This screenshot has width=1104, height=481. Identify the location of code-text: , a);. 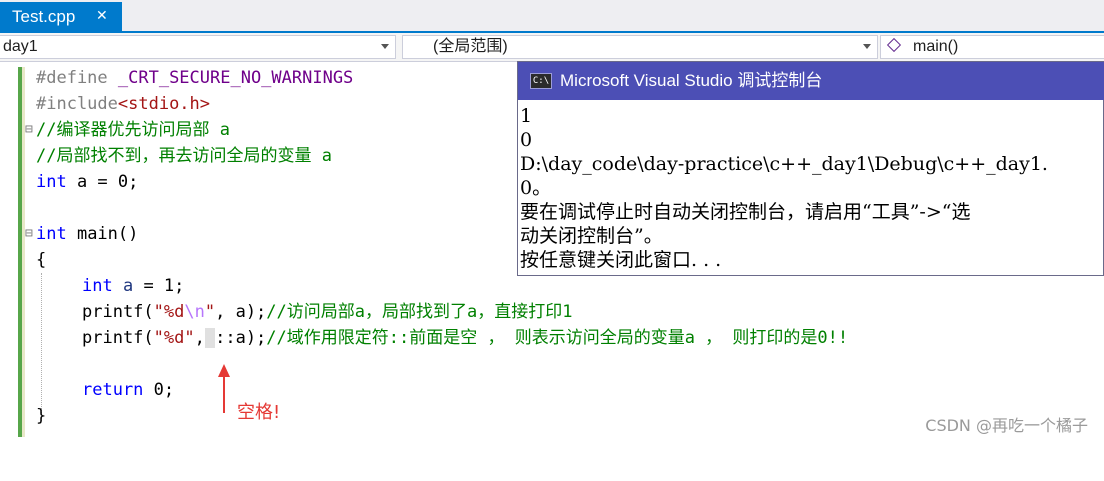
(241, 312).